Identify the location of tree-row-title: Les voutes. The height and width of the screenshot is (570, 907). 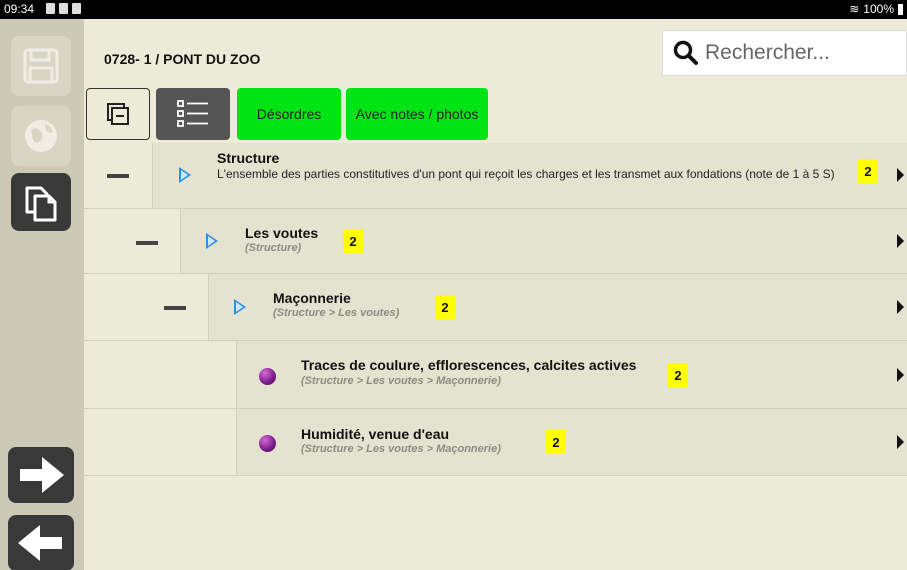
(282, 233).